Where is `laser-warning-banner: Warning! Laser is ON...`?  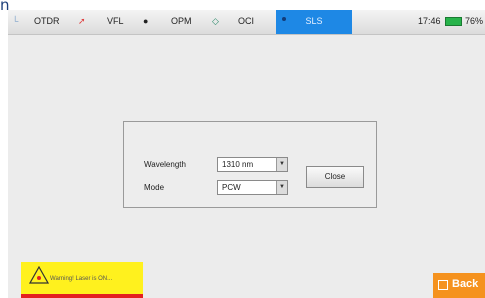
laser-warning-banner: Warning! Laser is ON... is located at coordinates (82, 280).